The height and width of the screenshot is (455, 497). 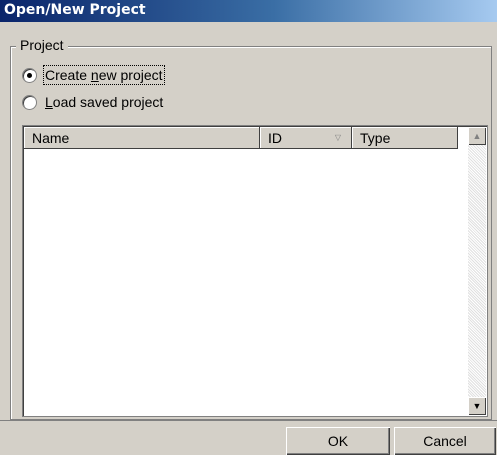 I want to click on window-title: Open/New Project, so click(x=75, y=10).